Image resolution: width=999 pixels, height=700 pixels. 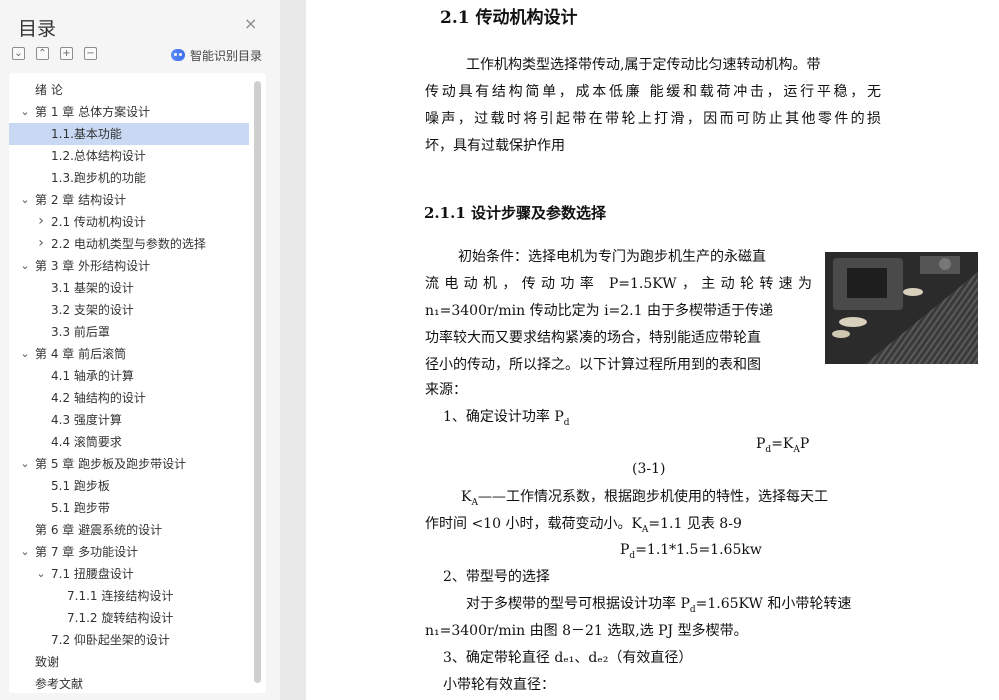 What do you see at coordinates (98, 178) in the screenshot?
I see `toc-item-label: 1.3.跑步机的功能` at bounding box center [98, 178].